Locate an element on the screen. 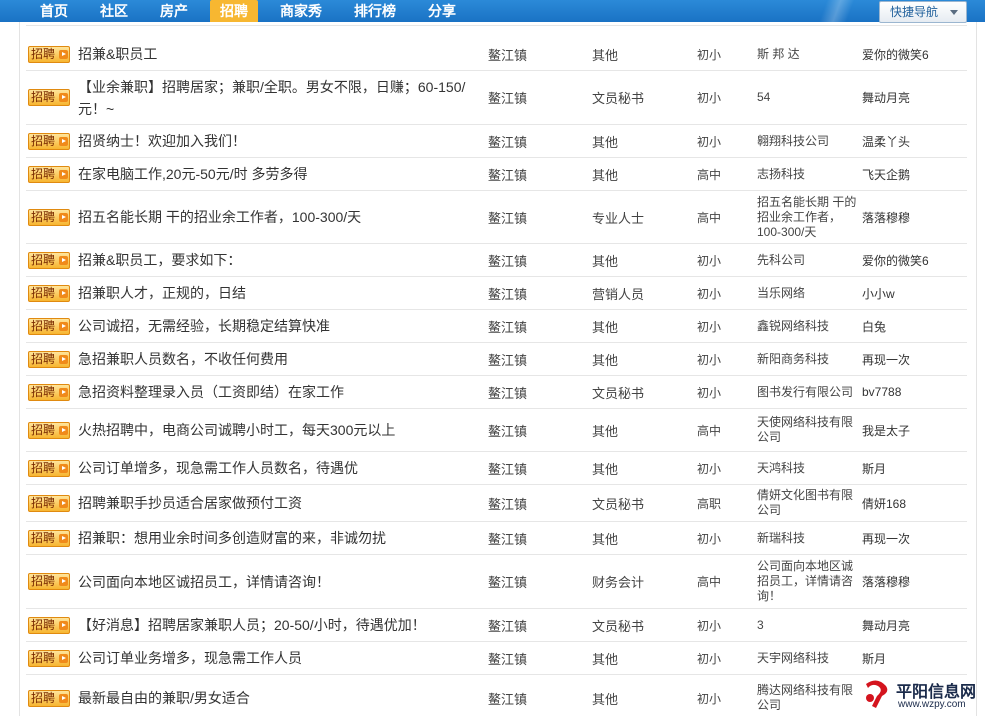 This screenshot has height=716, width=985. main-nav: 首页 社区 房产 招聘 商家秀 排行榜 分享 is located at coordinates (233, 11).